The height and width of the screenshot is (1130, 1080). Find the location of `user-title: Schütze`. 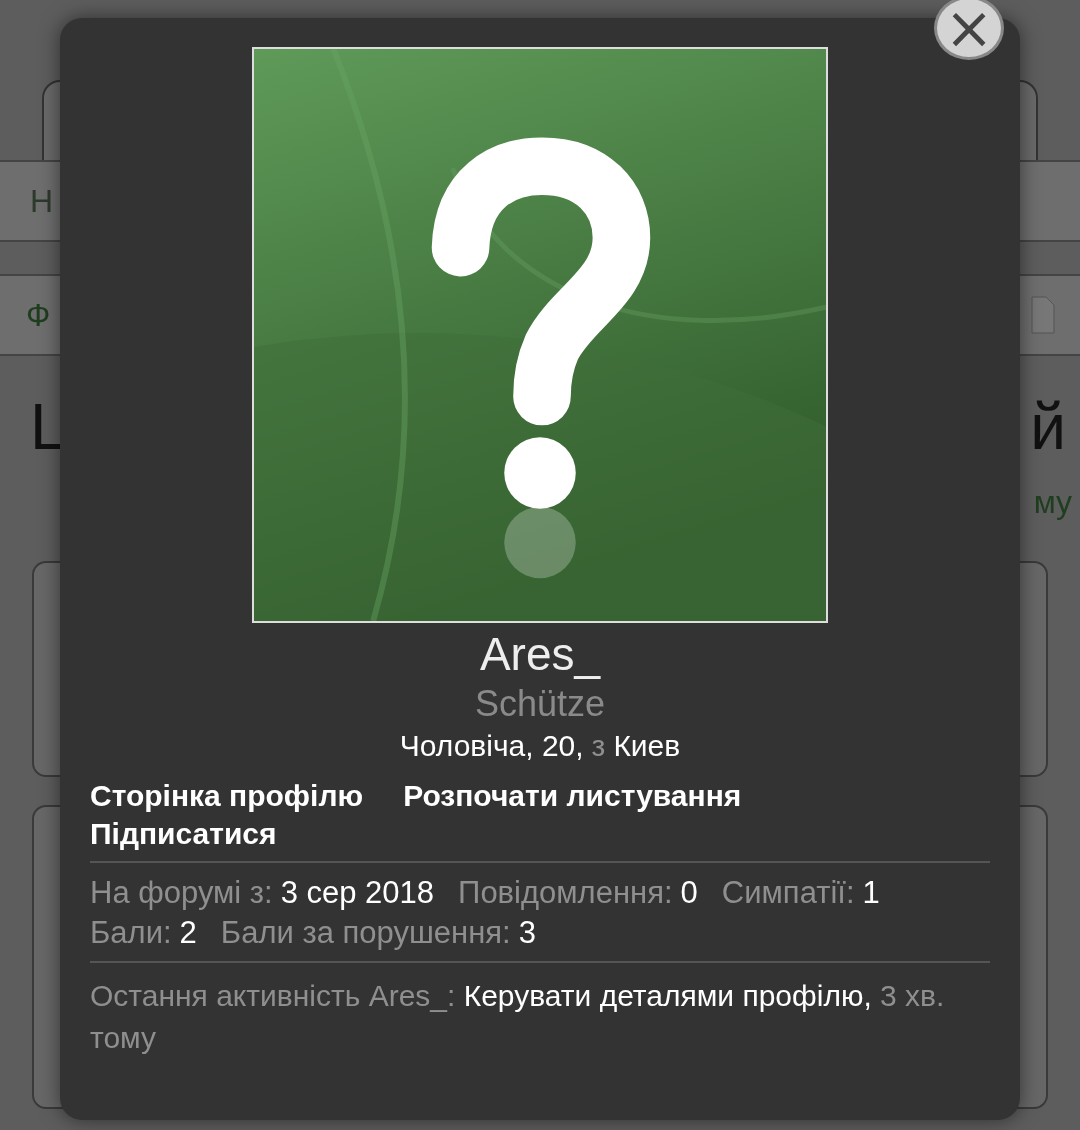

user-title: Schütze is located at coordinates (540, 704).